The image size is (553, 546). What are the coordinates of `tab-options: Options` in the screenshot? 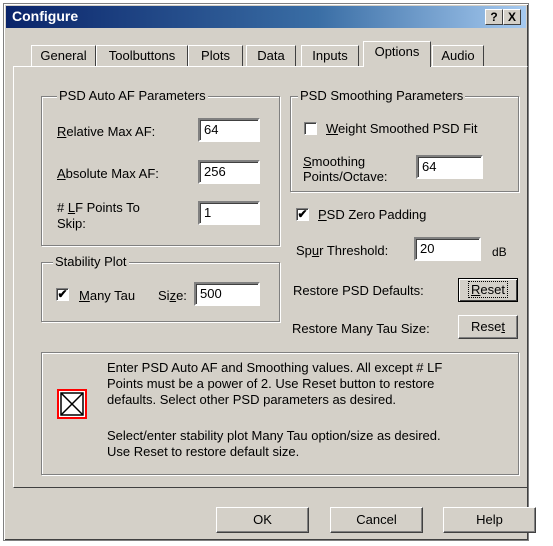 It's located at (397, 54).